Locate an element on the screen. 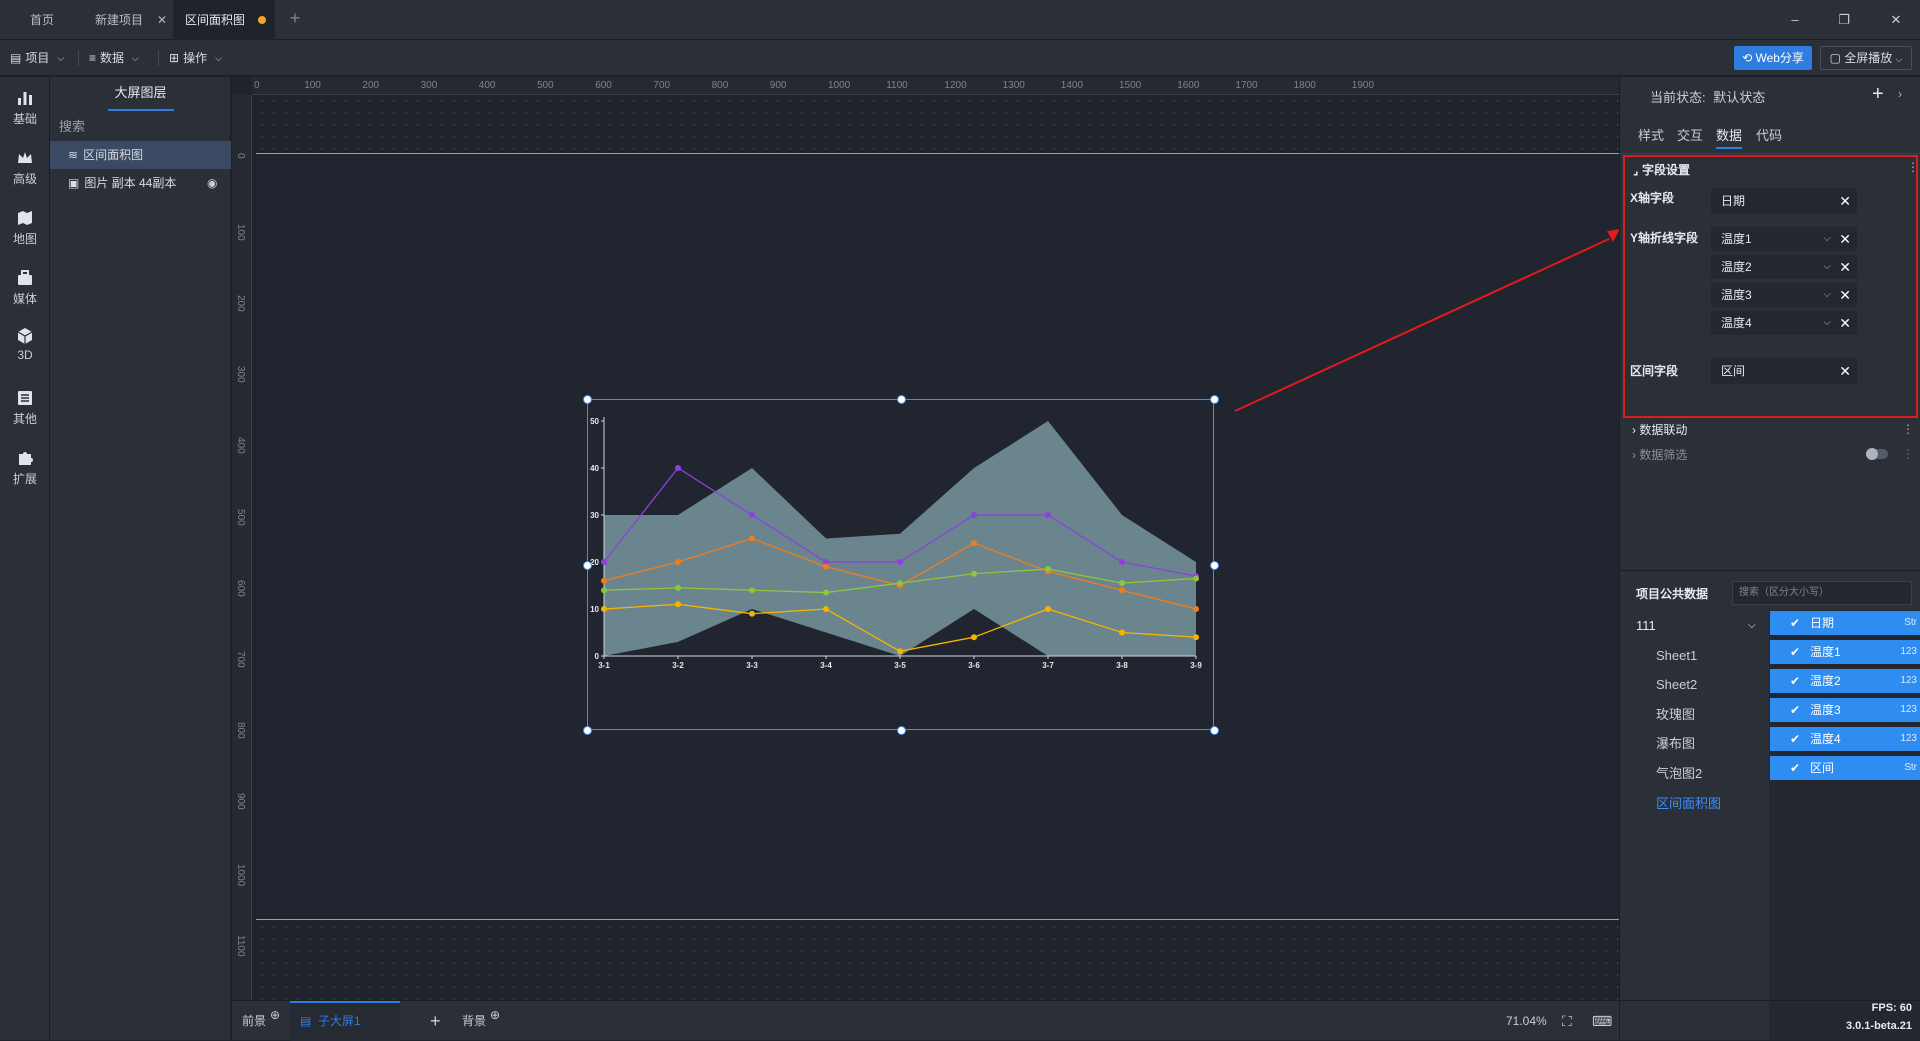 Image resolution: width=1920 pixels, height=1041 pixels. tab-data: 数据 is located at coordinates (1729, 137).